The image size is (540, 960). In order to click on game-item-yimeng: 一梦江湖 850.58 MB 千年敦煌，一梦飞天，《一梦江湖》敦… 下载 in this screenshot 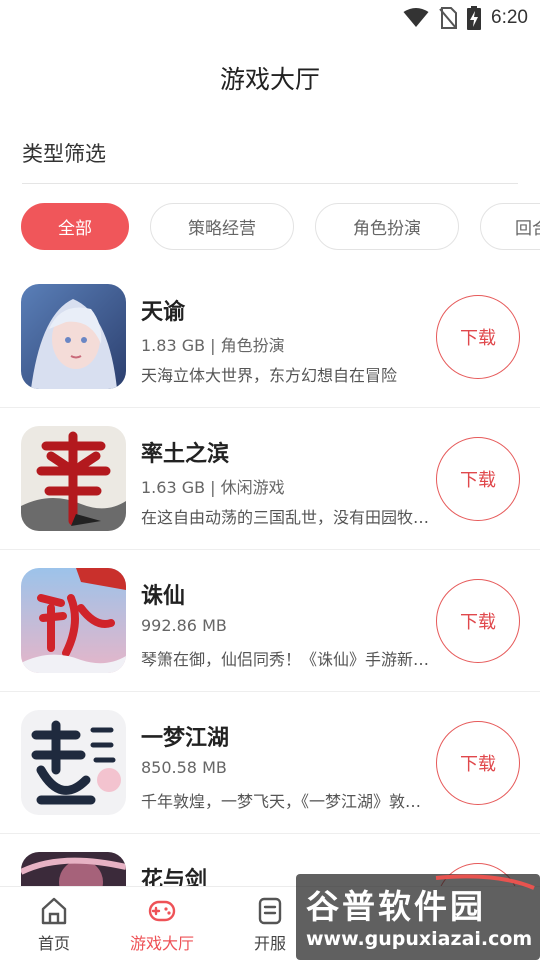, I will do `click(270, 763)`.